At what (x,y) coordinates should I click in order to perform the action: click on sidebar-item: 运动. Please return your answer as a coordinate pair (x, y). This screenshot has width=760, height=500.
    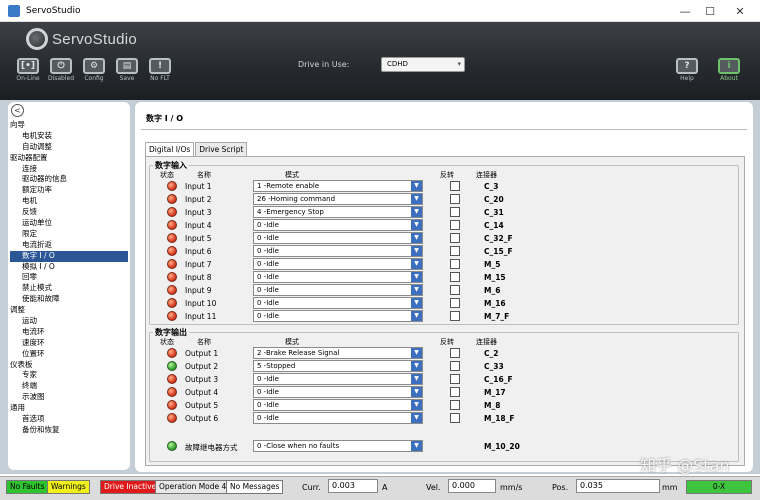
    Looking at the image, I should click on (69, 321).